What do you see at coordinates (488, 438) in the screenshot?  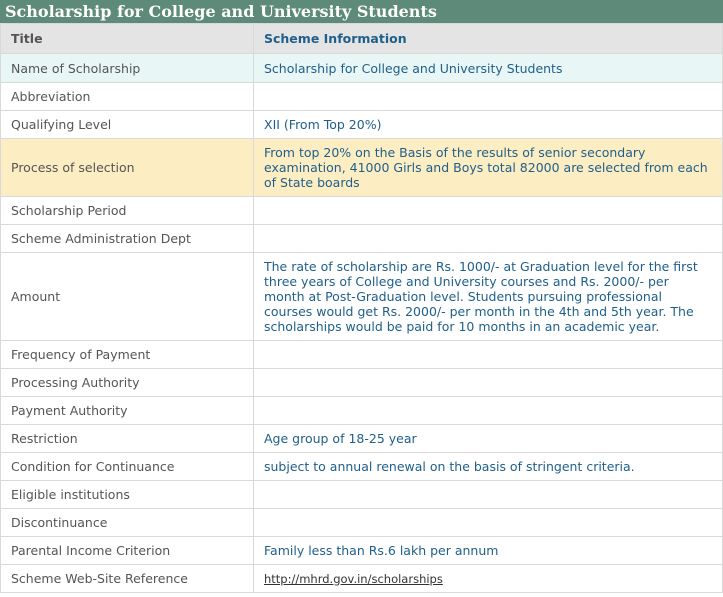 I see `row-value: Age group of 18-25 year` at bounding box center [488, 438].